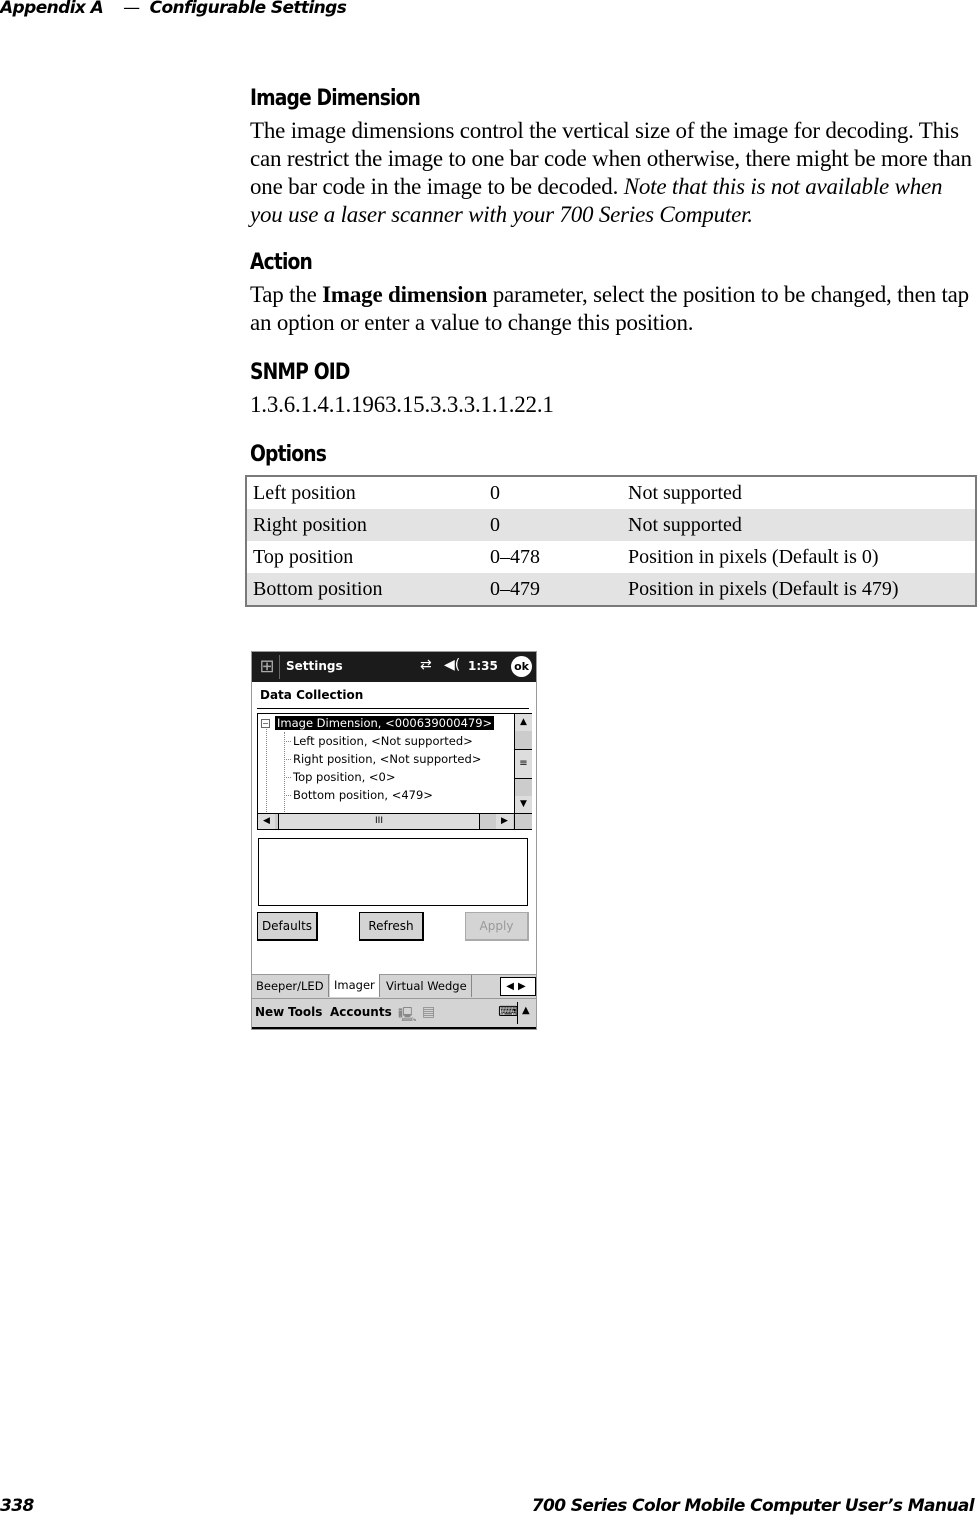 The image size is (978, 1521). Describe the element at coordinates (483, 666) in the screenshot. I see `clock: 1:35` at that location.